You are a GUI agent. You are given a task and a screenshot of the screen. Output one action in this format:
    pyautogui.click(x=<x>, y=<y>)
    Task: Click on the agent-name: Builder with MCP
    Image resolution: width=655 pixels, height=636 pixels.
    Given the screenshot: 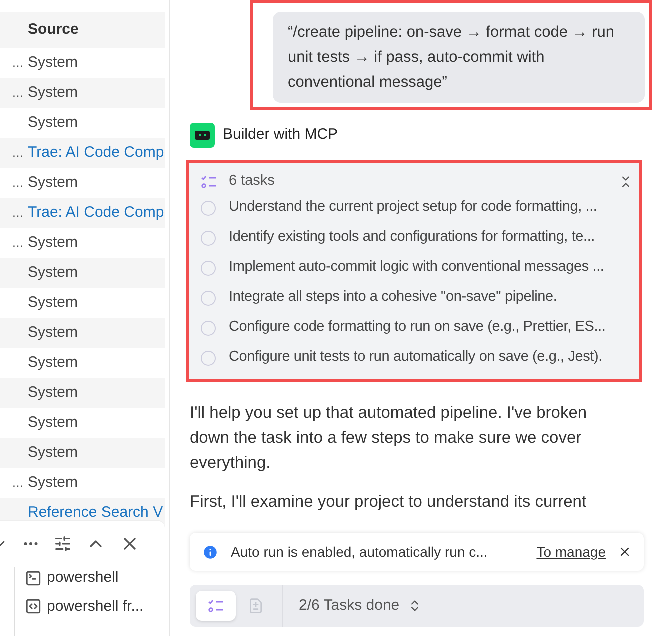 What is the action you would take?
    pyautogui.click(x=280, y=135)
    